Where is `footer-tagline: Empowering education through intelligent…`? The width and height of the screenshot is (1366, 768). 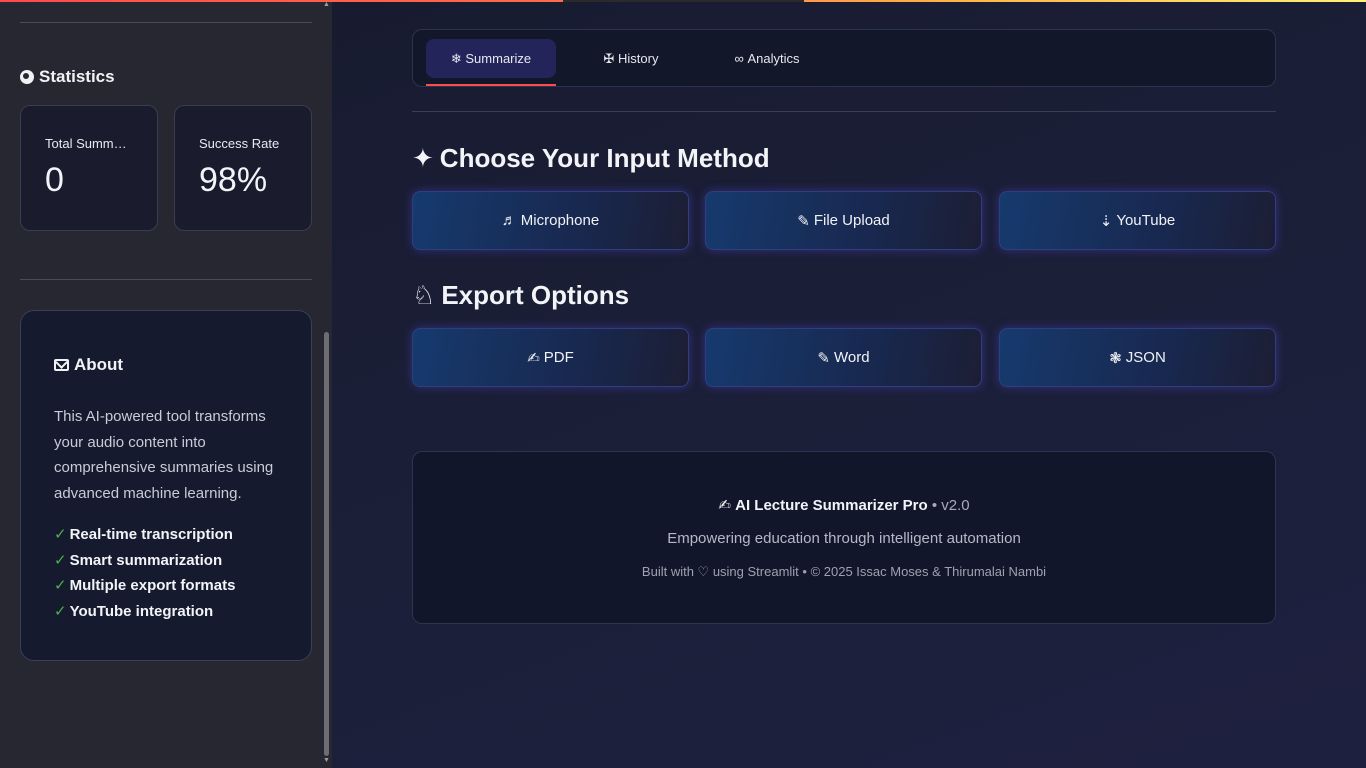
footer-tagline: Empowering education through intelligent… is located at coordinates (844, 538).